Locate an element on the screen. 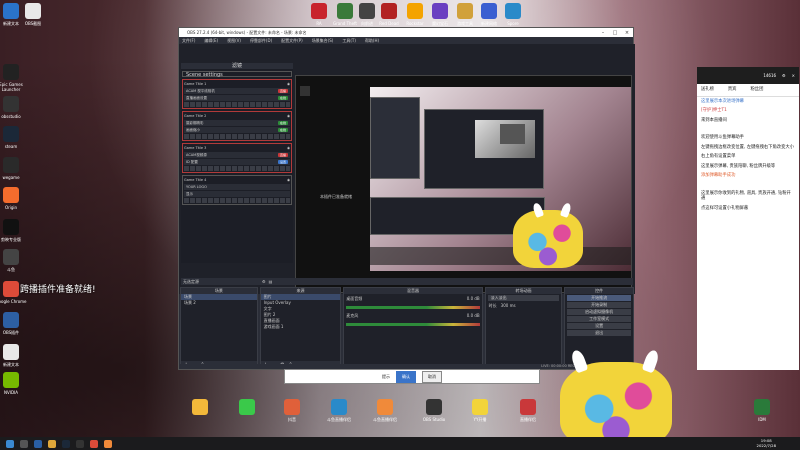  close-icon: × is located at coordinates (627, 33).